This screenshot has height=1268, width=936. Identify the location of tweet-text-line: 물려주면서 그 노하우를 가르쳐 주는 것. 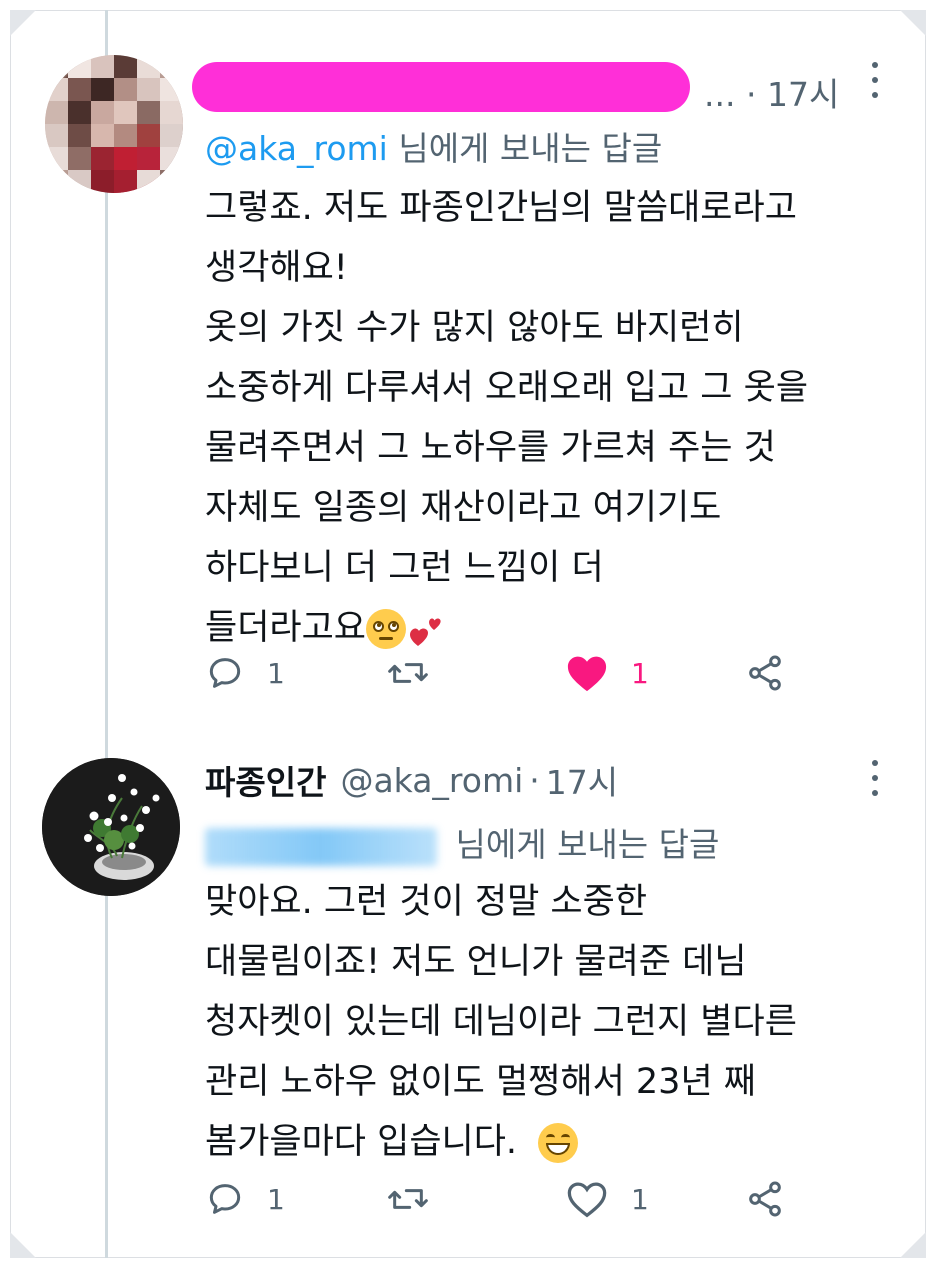
(490, 448).